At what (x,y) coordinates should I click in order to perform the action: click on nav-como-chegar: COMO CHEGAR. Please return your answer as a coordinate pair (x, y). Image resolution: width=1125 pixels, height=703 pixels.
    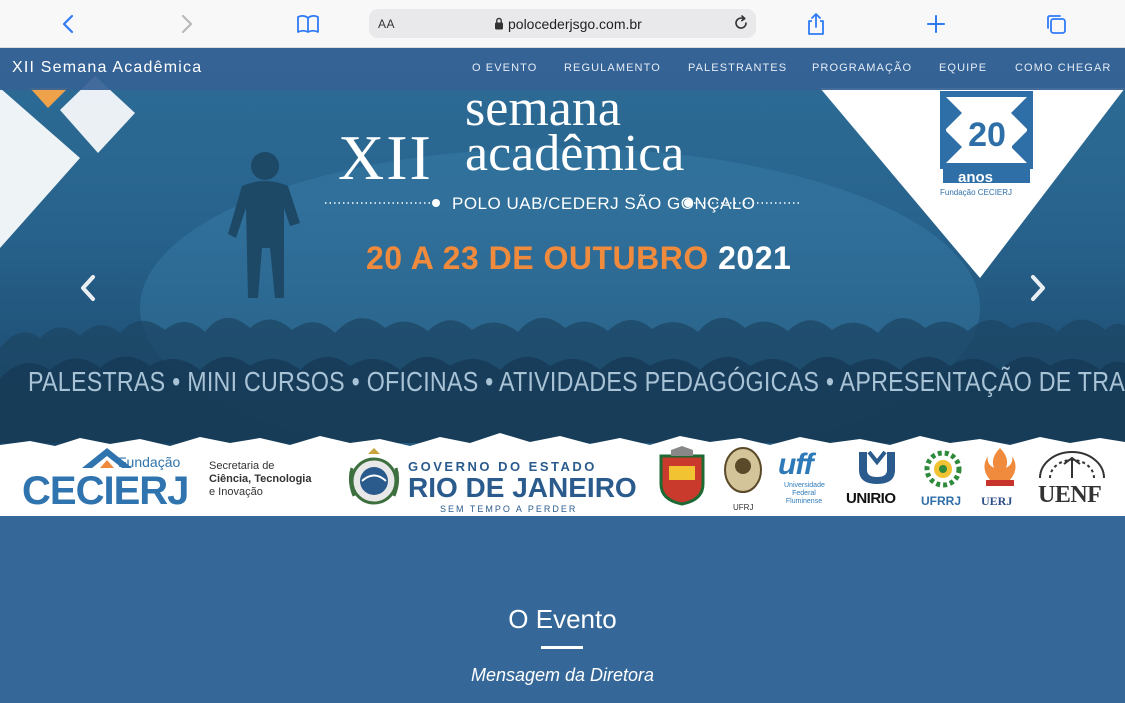
    Looking at the image, I should click on (1063, 68).